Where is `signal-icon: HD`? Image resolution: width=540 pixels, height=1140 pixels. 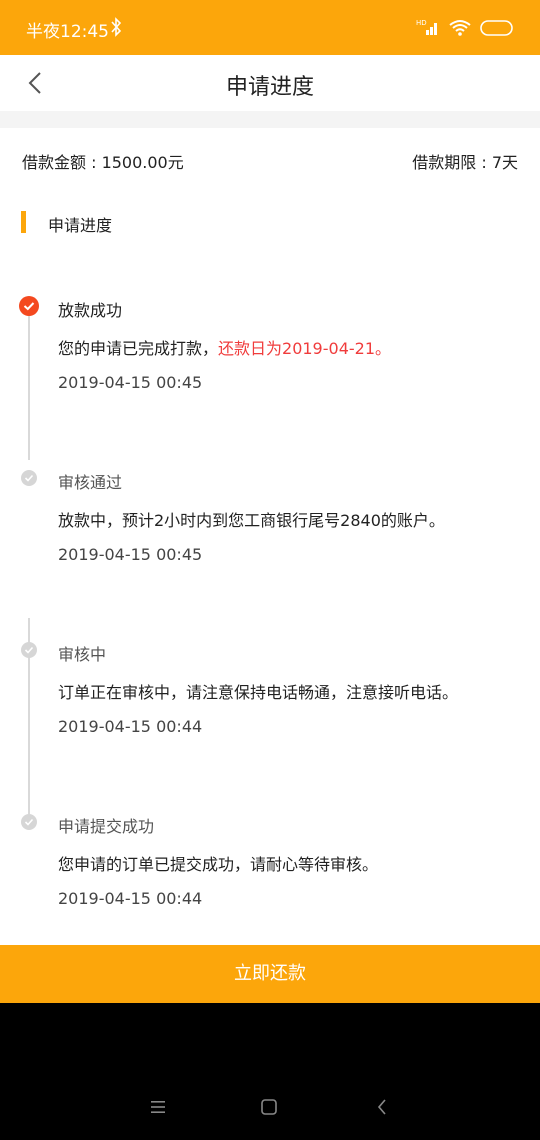 signal-icon: HD is located at coordinates (426, 27).